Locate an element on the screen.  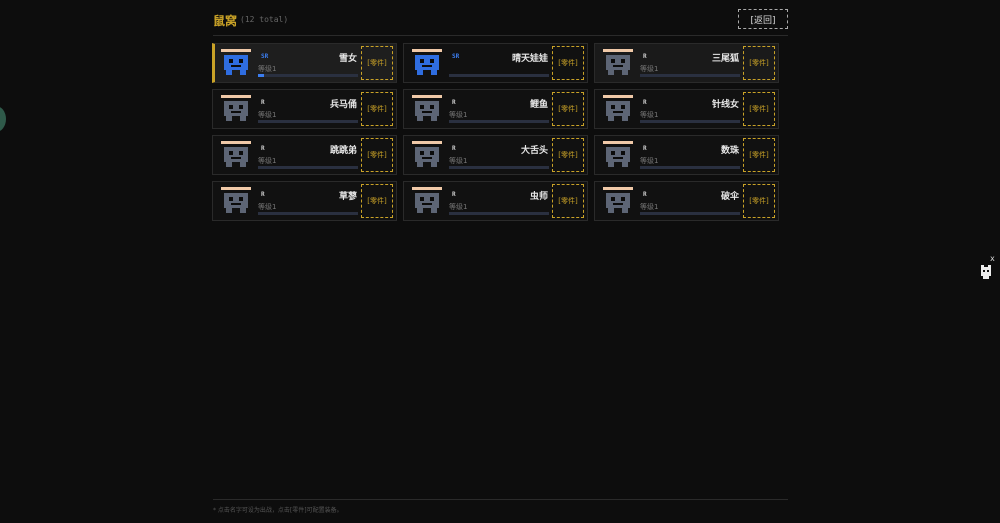
character-select-area: R 虫师 等级1 is located at coordinates (479, 201).